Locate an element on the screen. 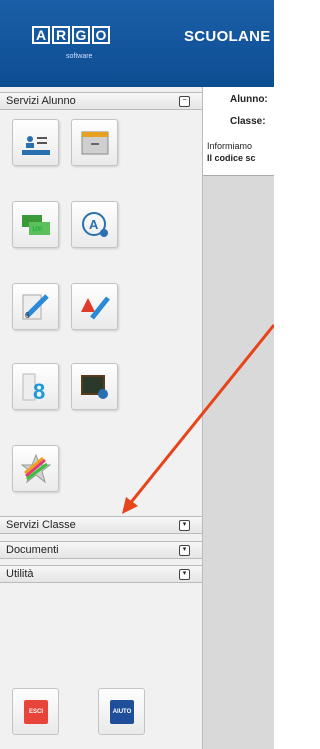 This screenshot has height=749, width=320. accordion-label: Servizi Alunno is located at coordinates (41, 101).